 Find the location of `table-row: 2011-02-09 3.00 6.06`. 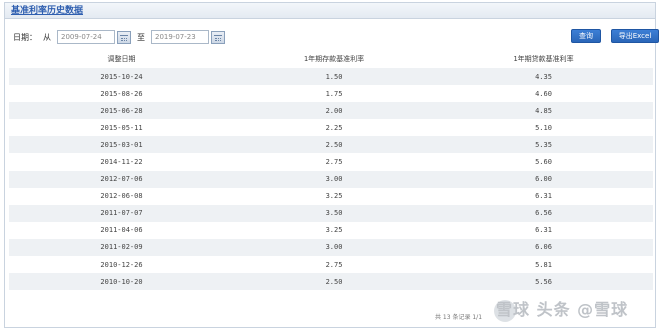

table-row: 2011-02-09 3.00 6.06 is located at coordinates (331, 247).